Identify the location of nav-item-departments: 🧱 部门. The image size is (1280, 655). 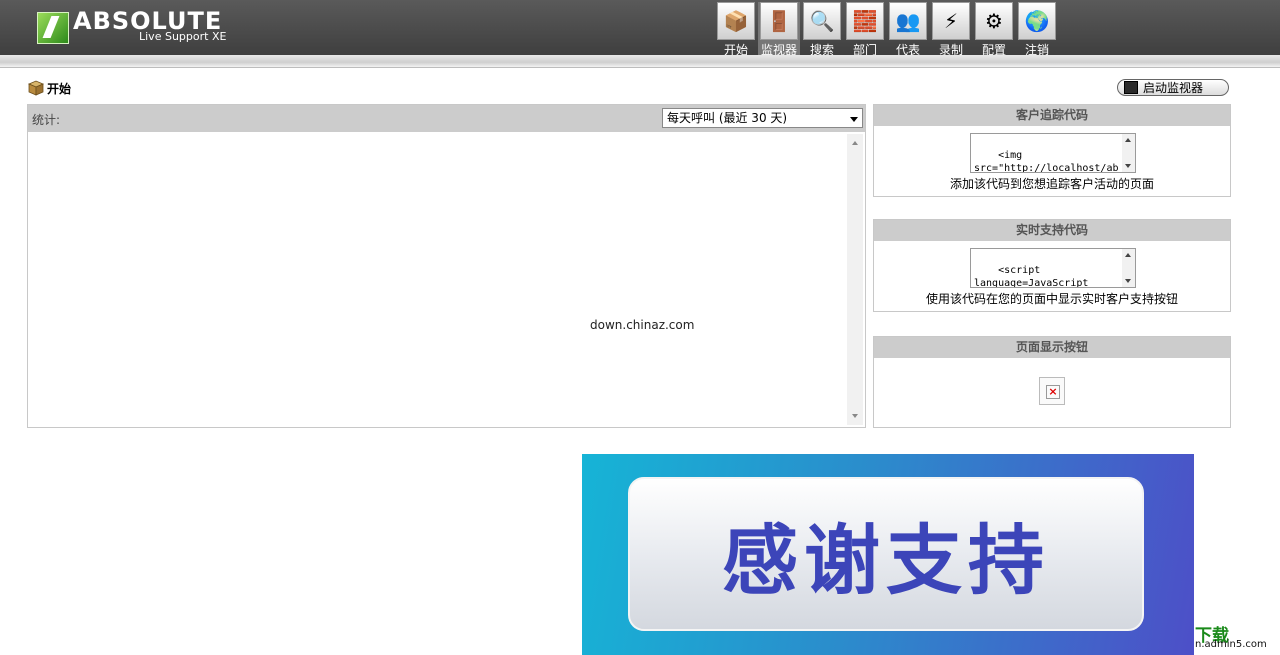
(865, 29).